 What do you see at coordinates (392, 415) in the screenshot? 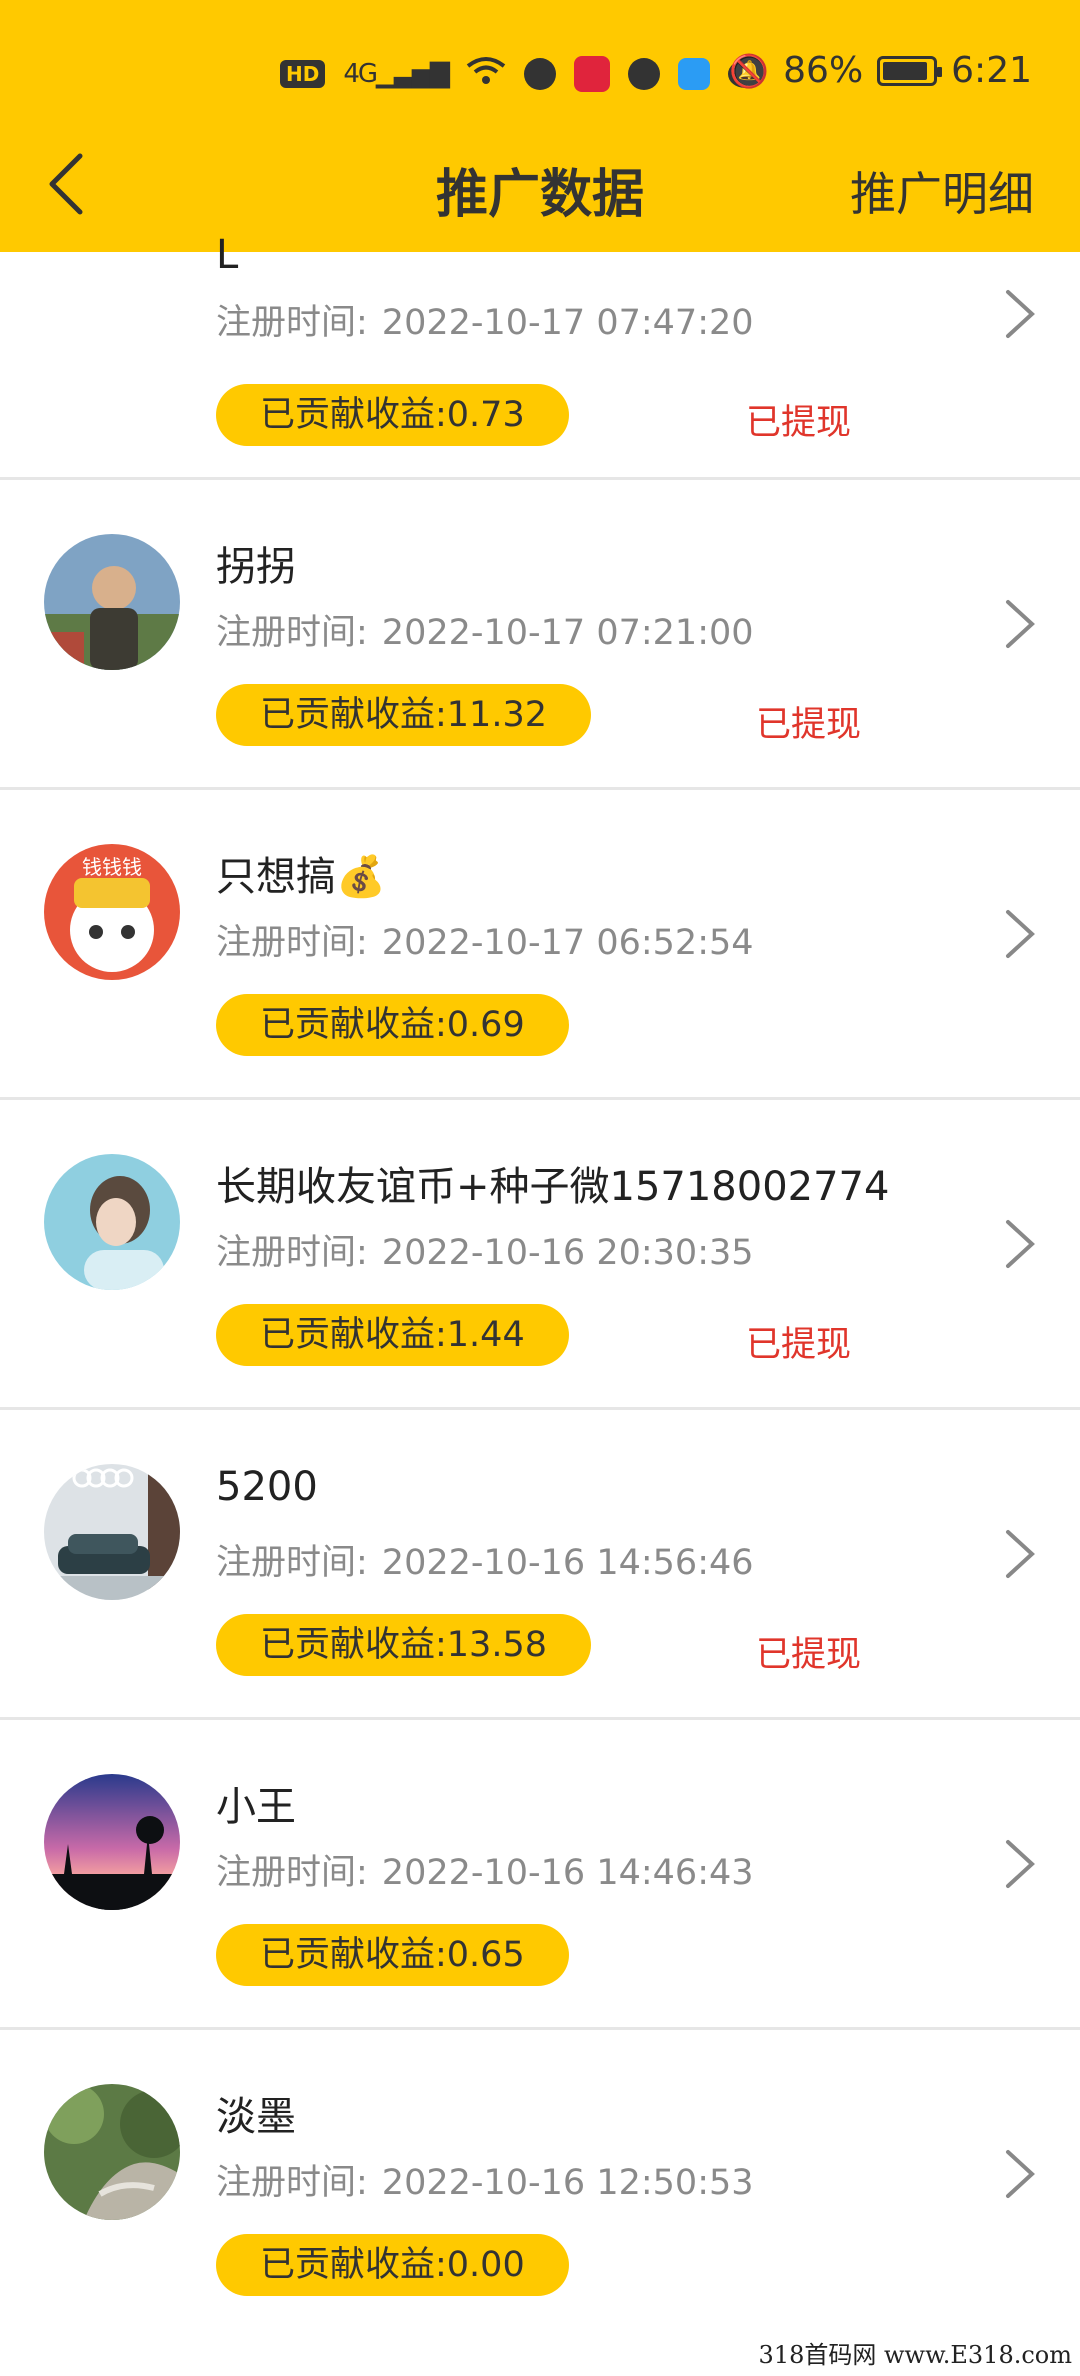
I see `earnings-badge: 已贡献收益:0.73` at bounding box center [392, 415].